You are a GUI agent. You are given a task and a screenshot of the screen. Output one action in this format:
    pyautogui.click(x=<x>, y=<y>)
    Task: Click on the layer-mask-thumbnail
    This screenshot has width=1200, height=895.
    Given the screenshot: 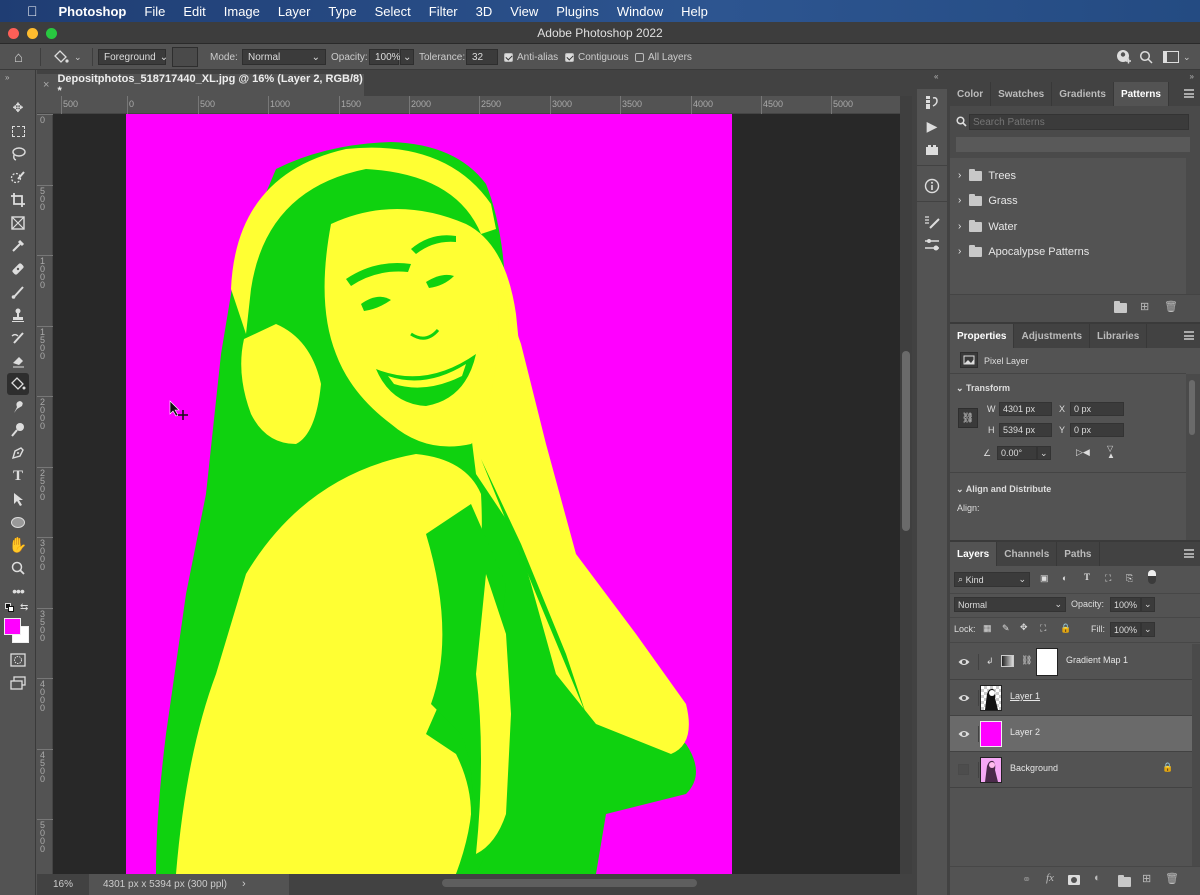 What is the action you would take?
    pyautogui.click(x=1047, y=662)
    